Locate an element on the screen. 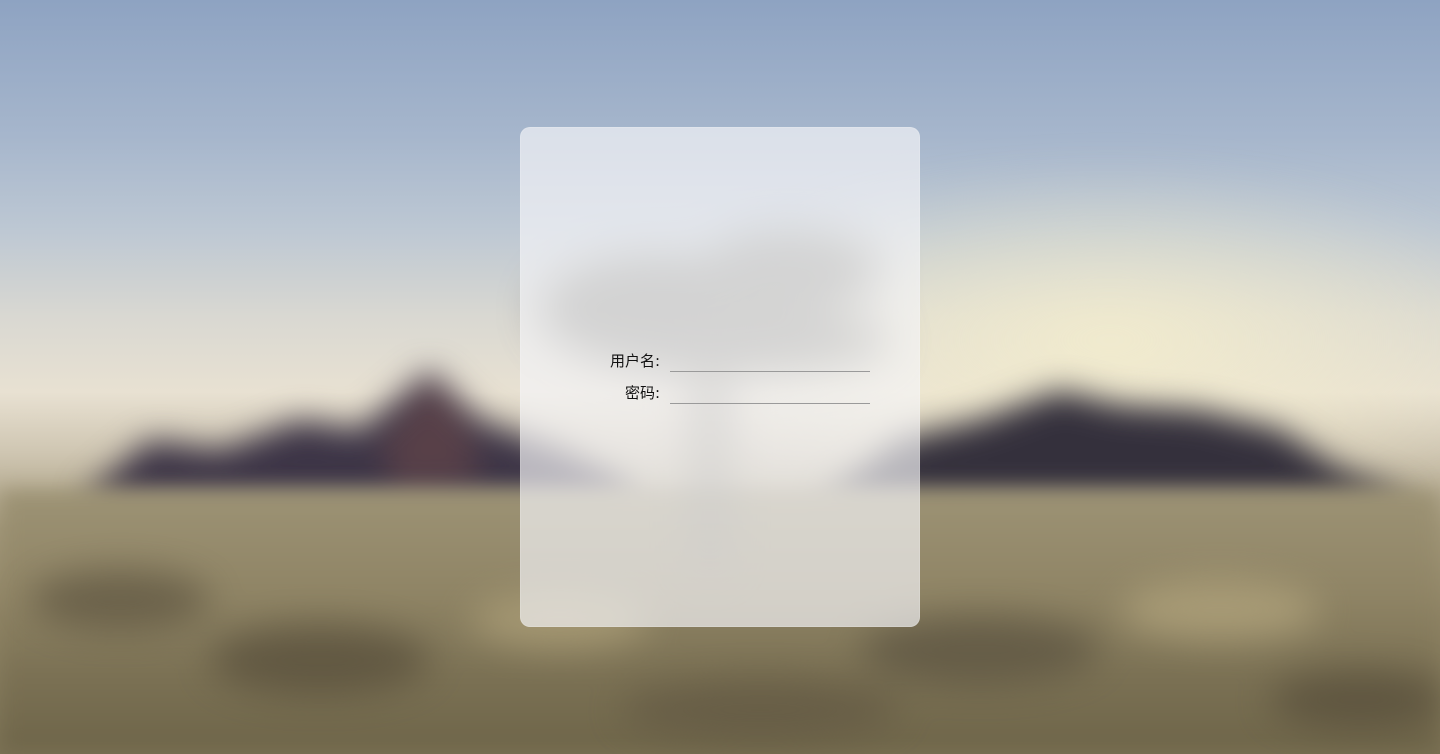 The image size is (1440, 754). password-row: 密码: is located at coordinates (720, 393).